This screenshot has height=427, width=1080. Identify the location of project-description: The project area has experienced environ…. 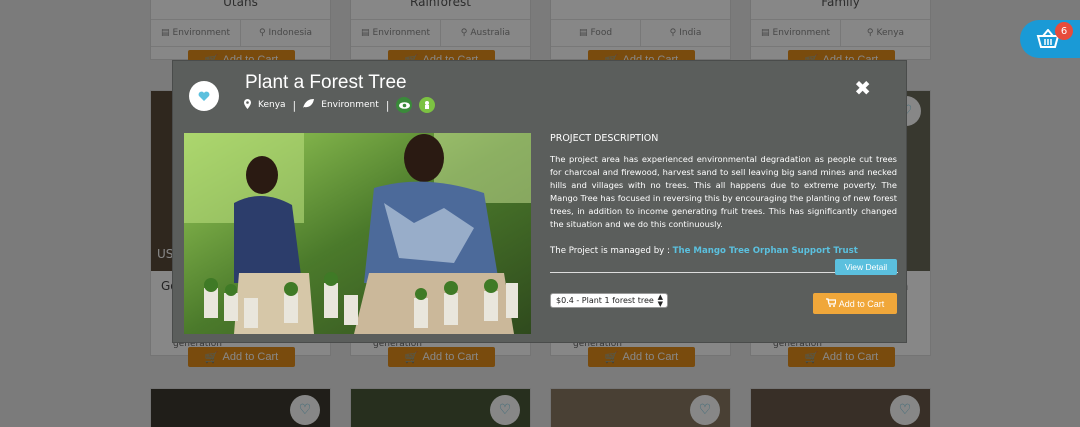
(723, 192).